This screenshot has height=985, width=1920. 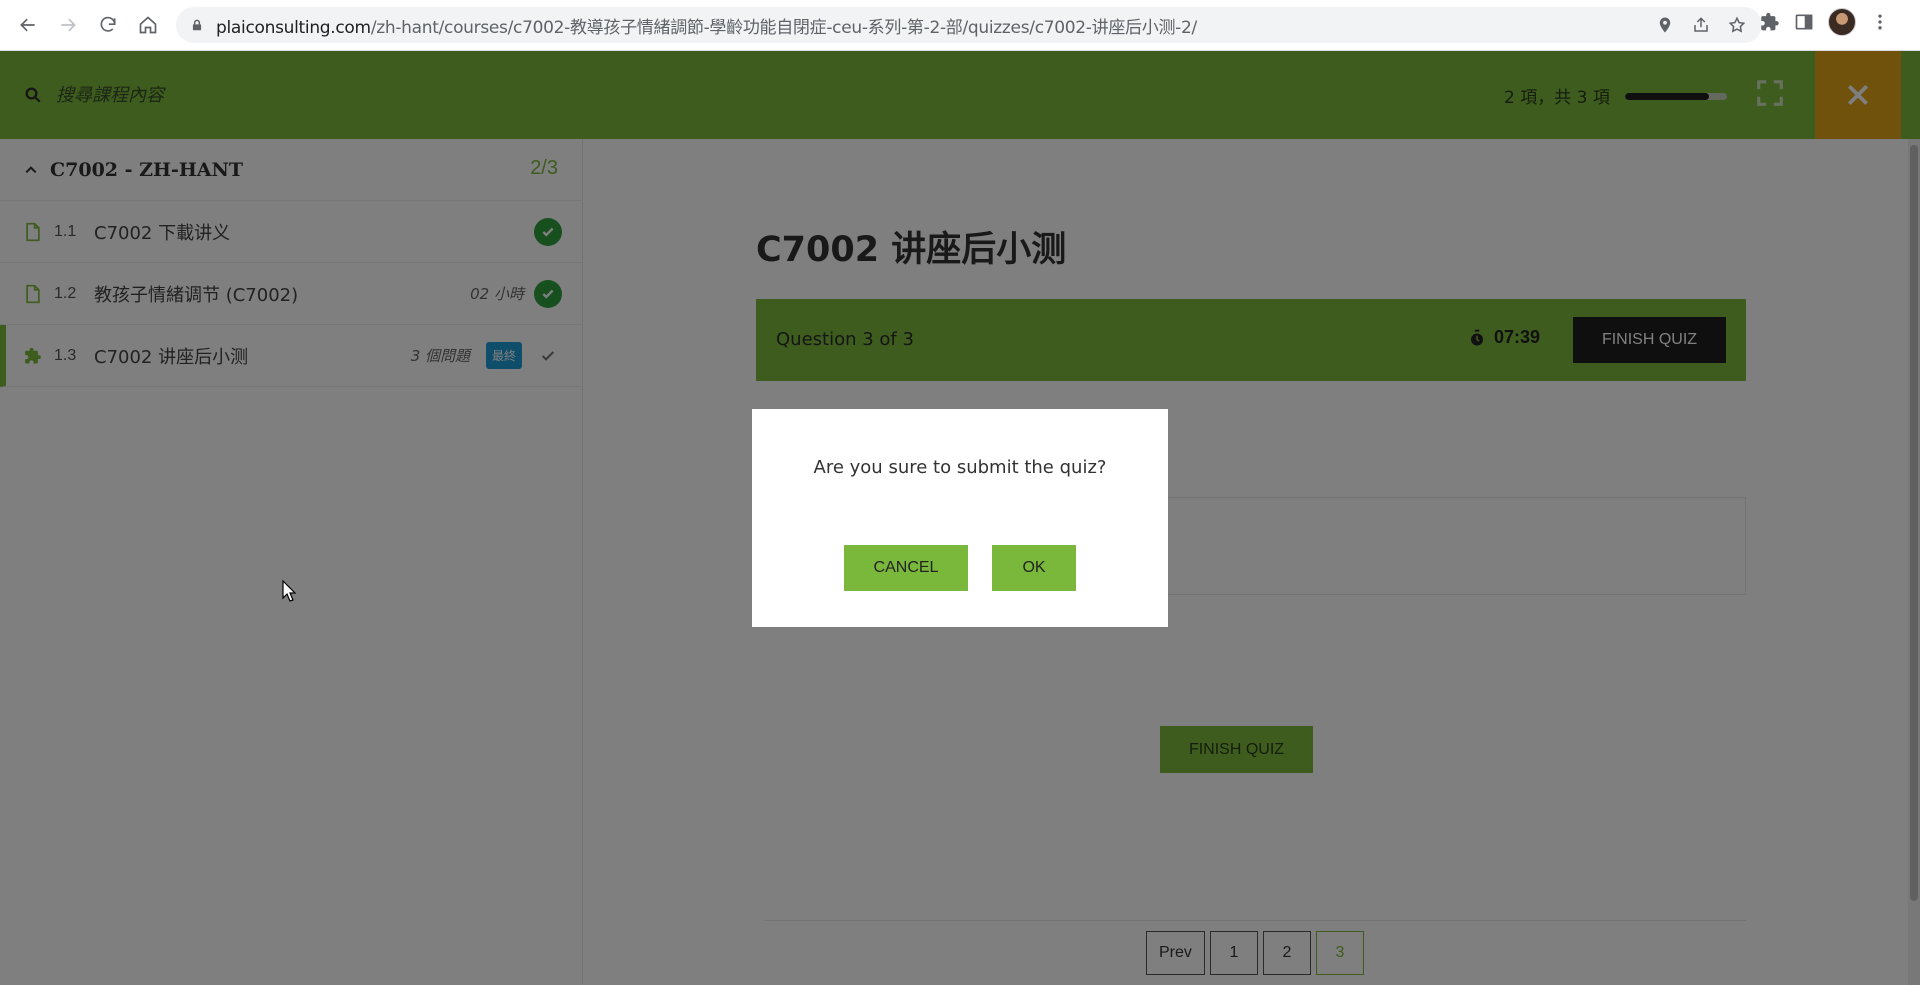 I want to click on star-icon, so click(x=1737, y=25).